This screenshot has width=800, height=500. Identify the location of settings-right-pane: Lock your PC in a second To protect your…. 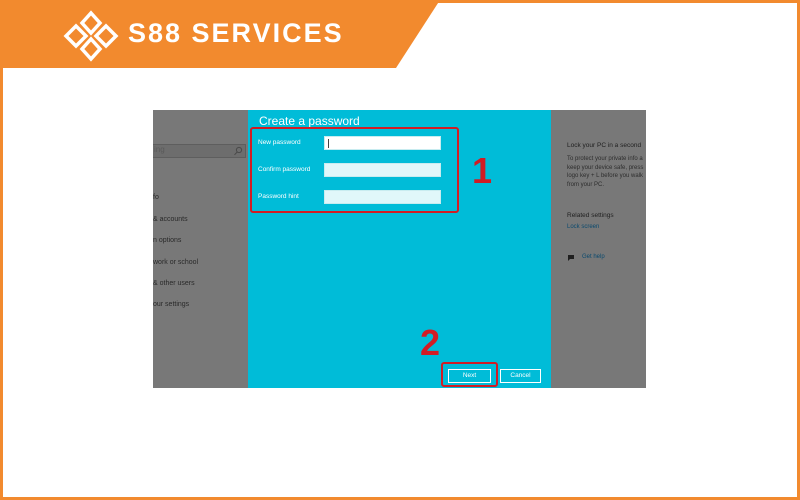
(598, 249).